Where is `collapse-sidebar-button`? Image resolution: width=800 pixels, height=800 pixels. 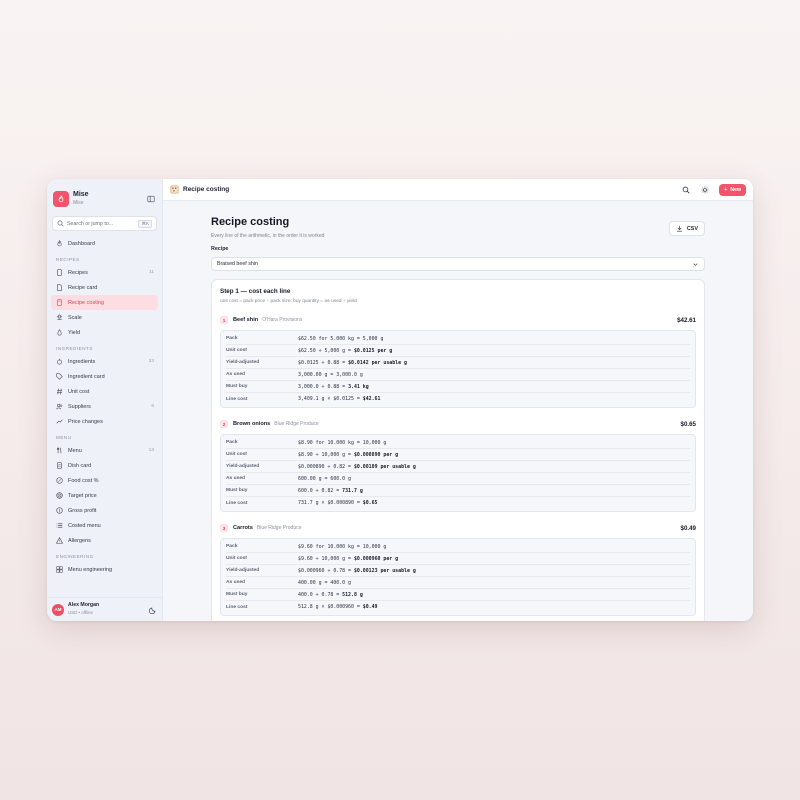
collapse-sidebar-button is located at coordinates (151, 199).